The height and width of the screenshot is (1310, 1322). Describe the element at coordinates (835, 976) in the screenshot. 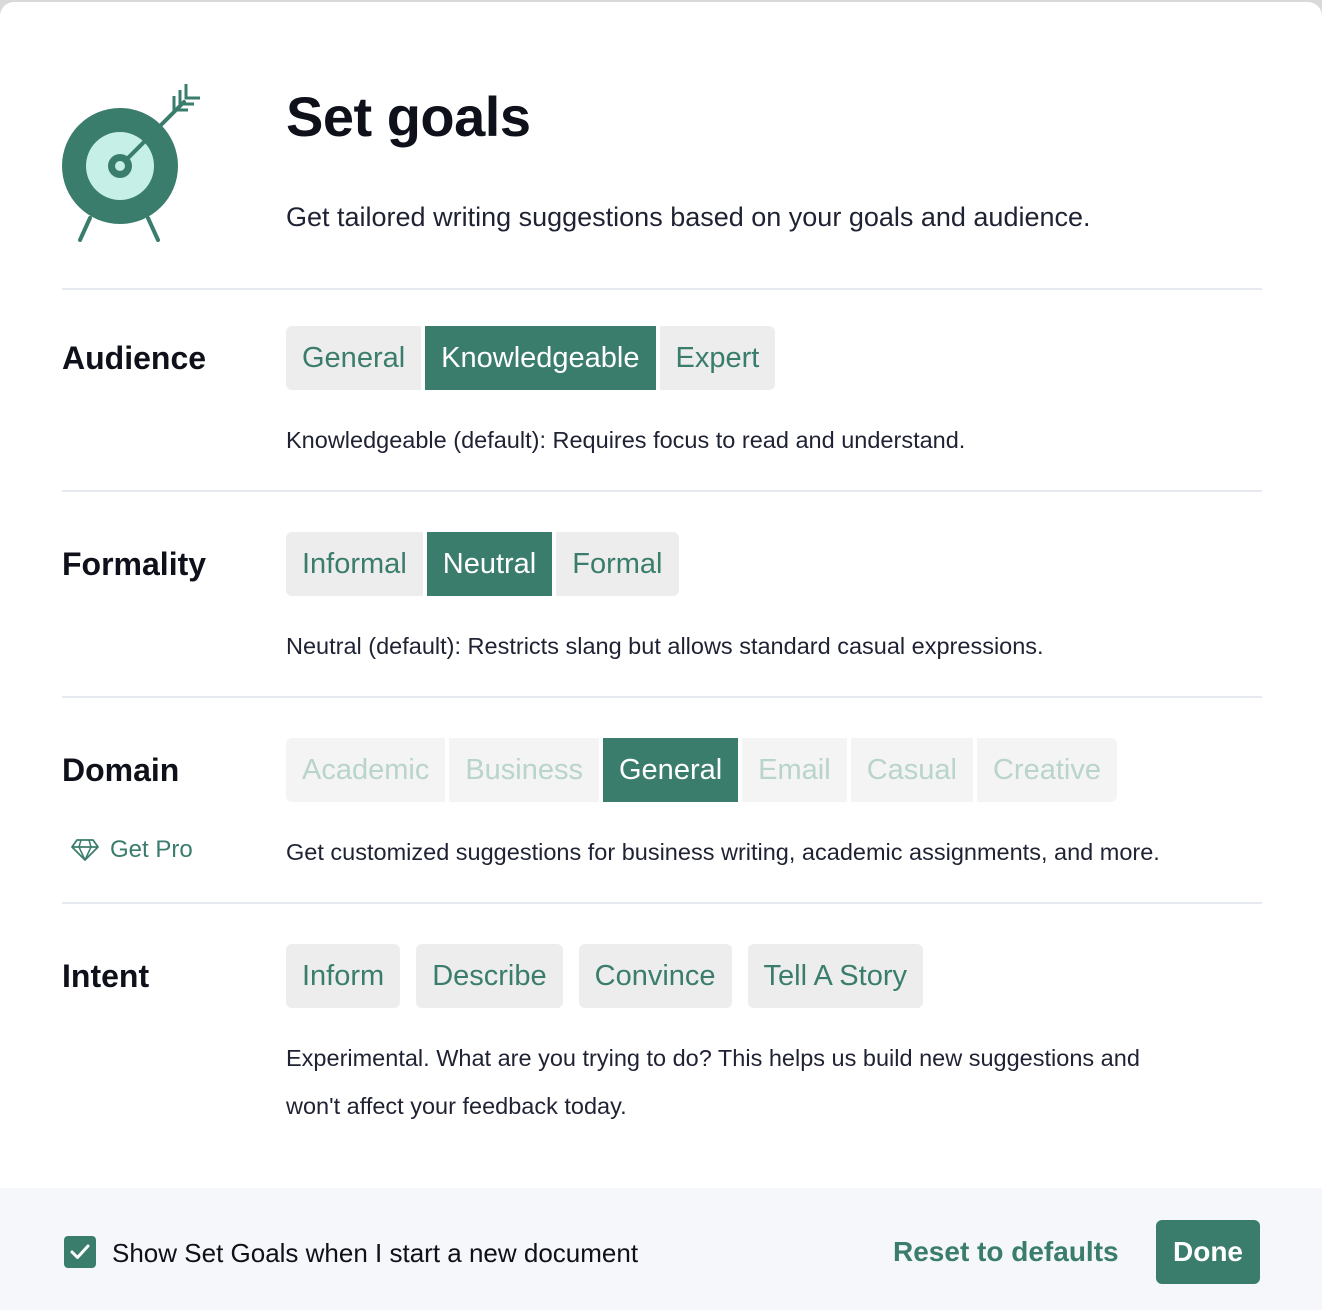

I see `intent-option-tell-a-story: Tell A Story` at that location.